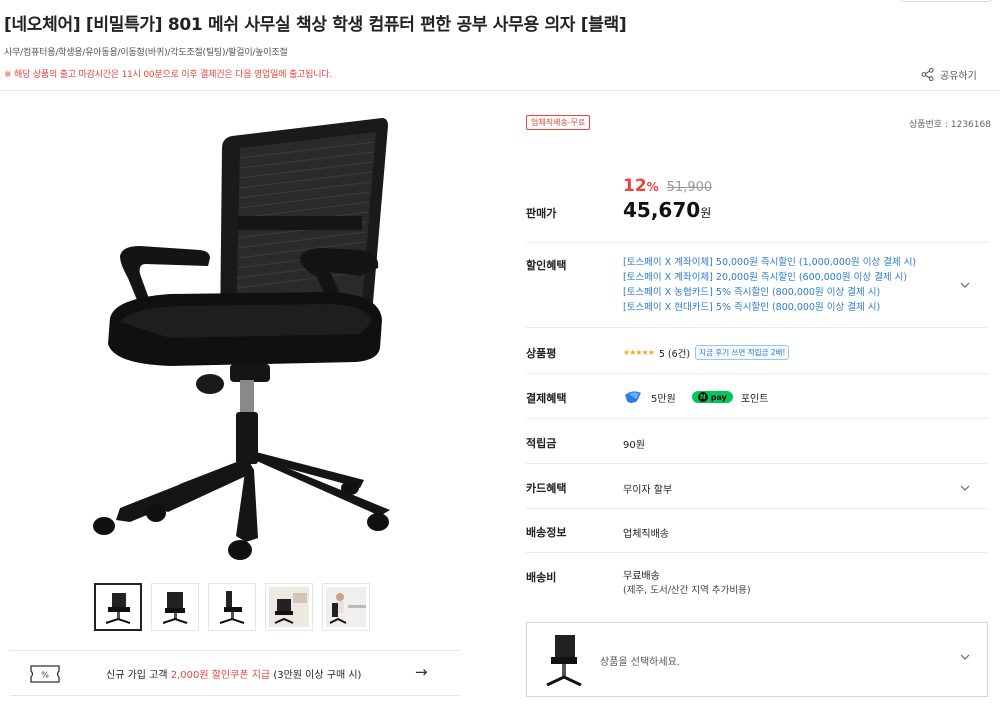 This screenshot has height=720, width=1000. What do you see at coordinates (316, 675) in the screenshot?
I see `coupon-suffix: (3만원 이상 구매 시)` at bounding box center [316, 675].